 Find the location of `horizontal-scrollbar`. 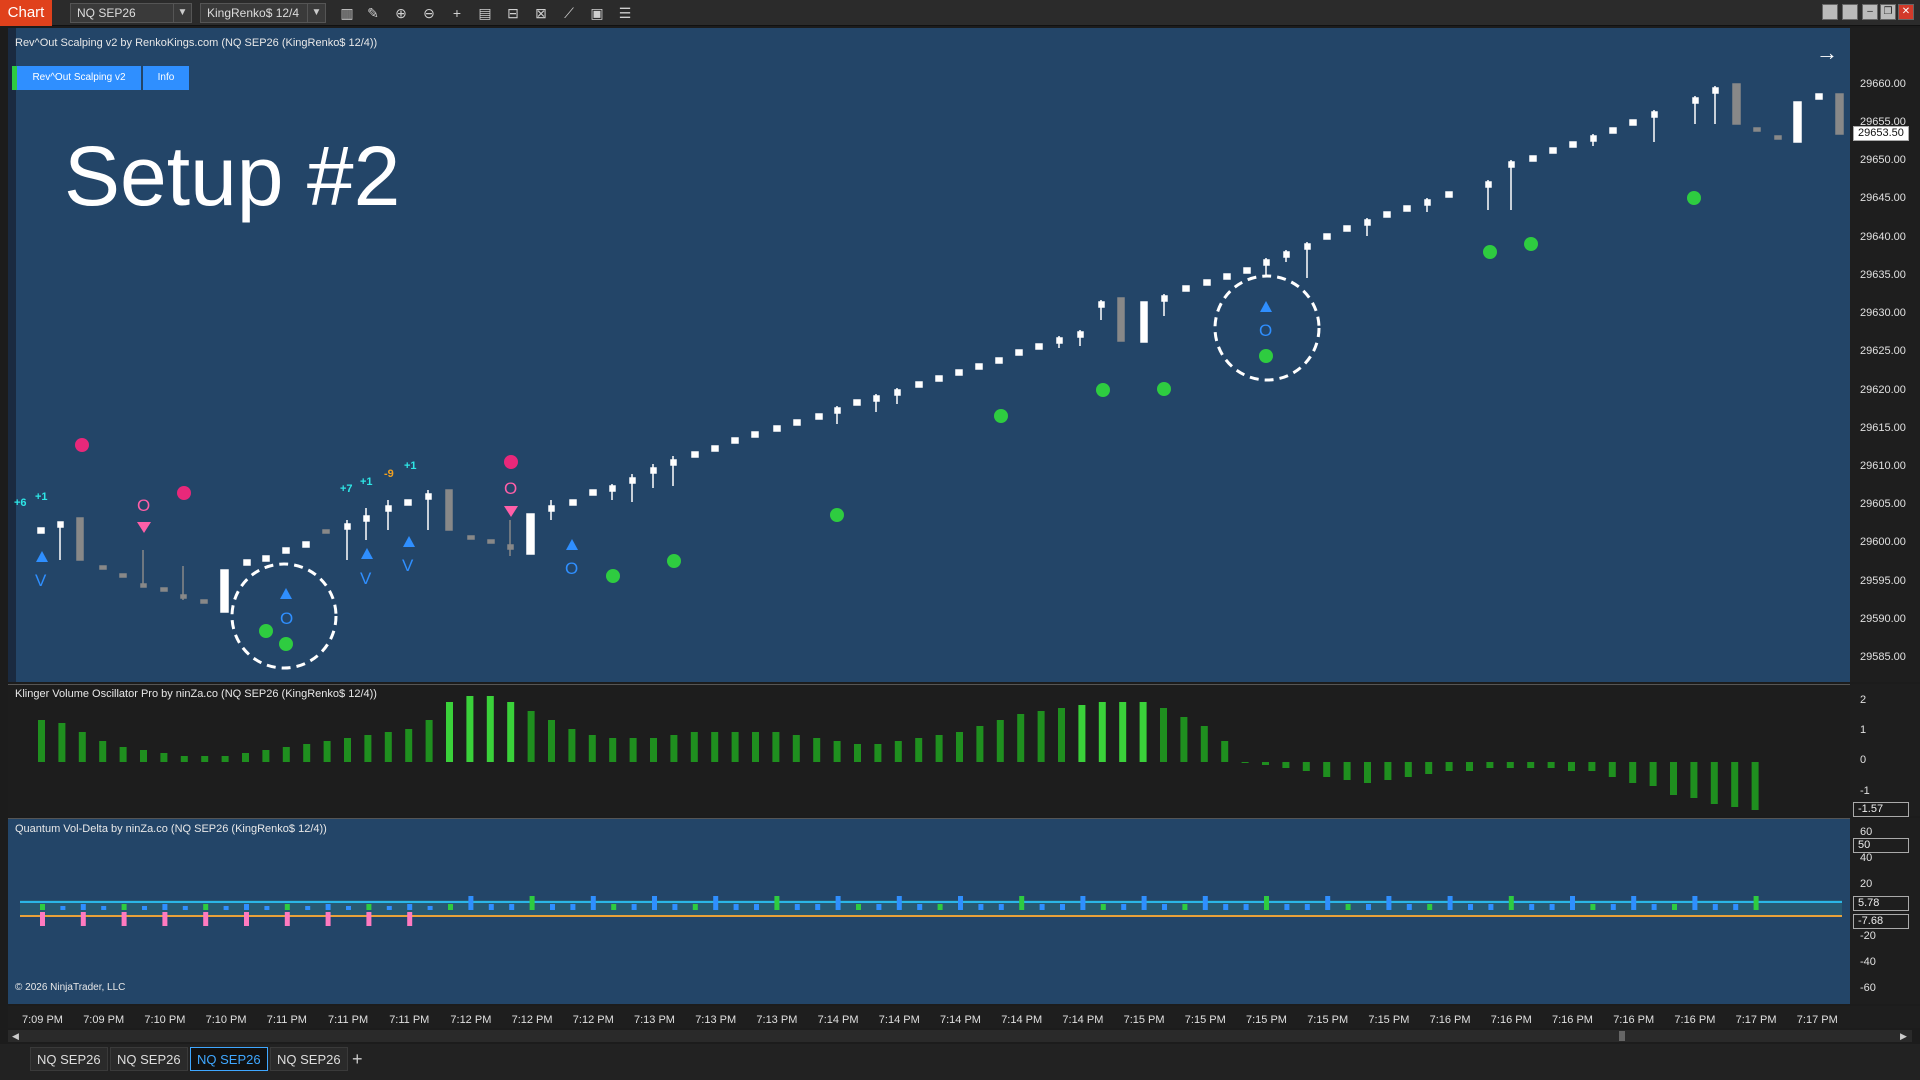

horizontal-scrollbar is located at coordinates (960, 1036).